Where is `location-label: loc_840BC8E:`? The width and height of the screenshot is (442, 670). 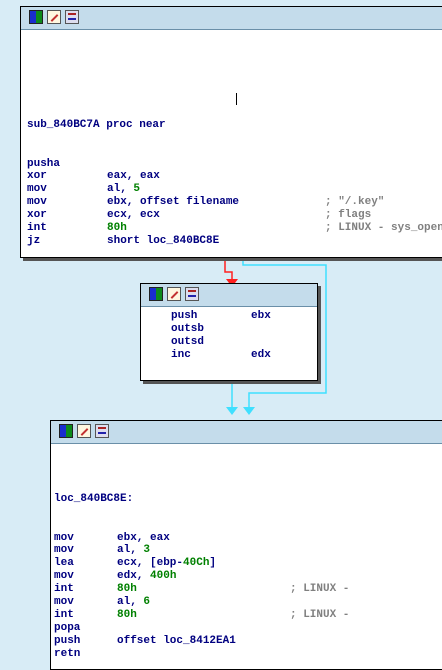 location-label: loc_840BC8E: is located at coordinates (93, 499).